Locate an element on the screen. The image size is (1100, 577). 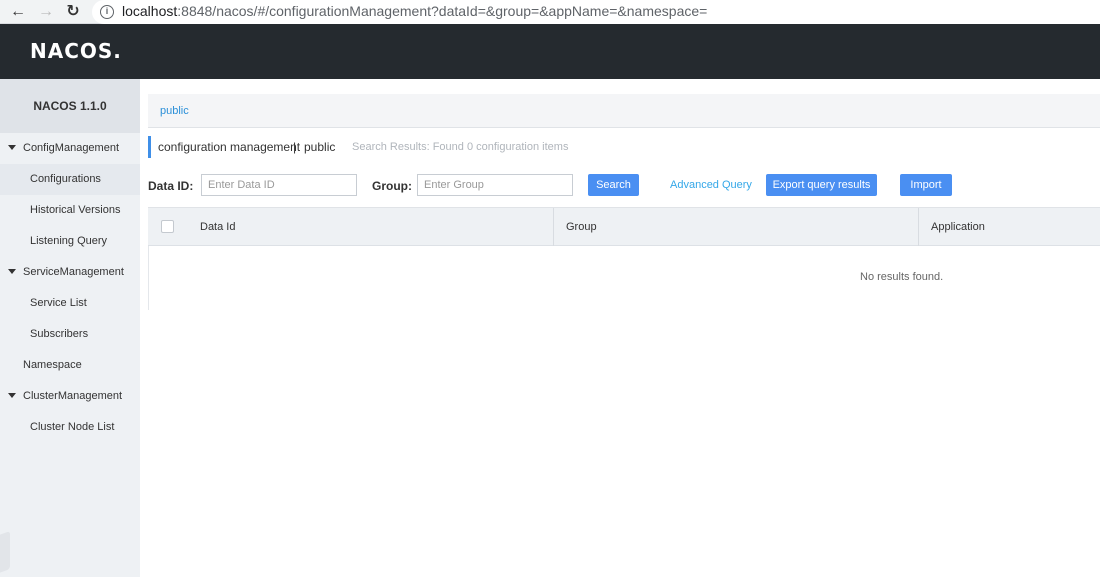
data-id-input: Enter Data ID is located at coordinates (279, 185).